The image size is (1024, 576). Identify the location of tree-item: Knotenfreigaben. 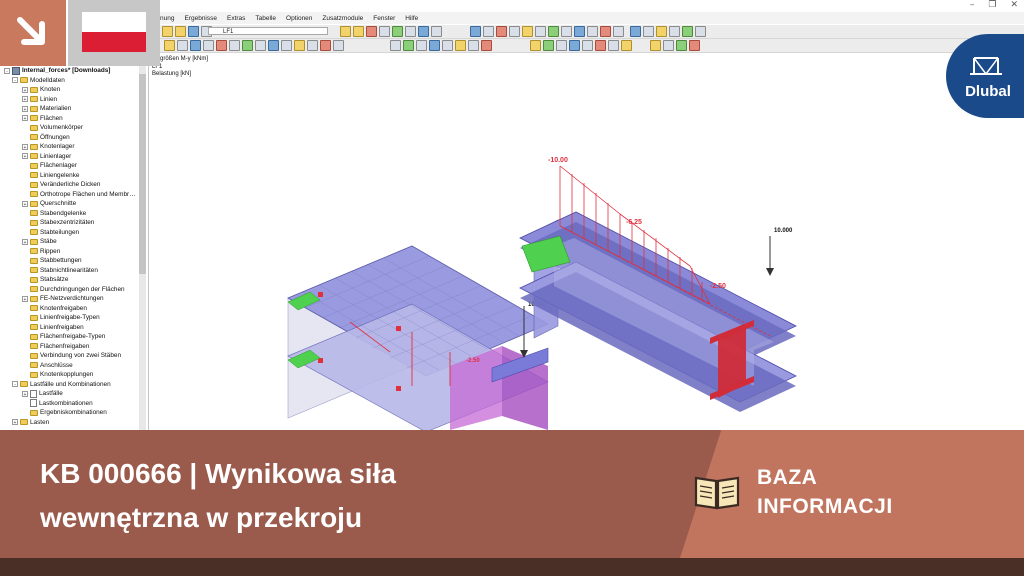
(54, 308).